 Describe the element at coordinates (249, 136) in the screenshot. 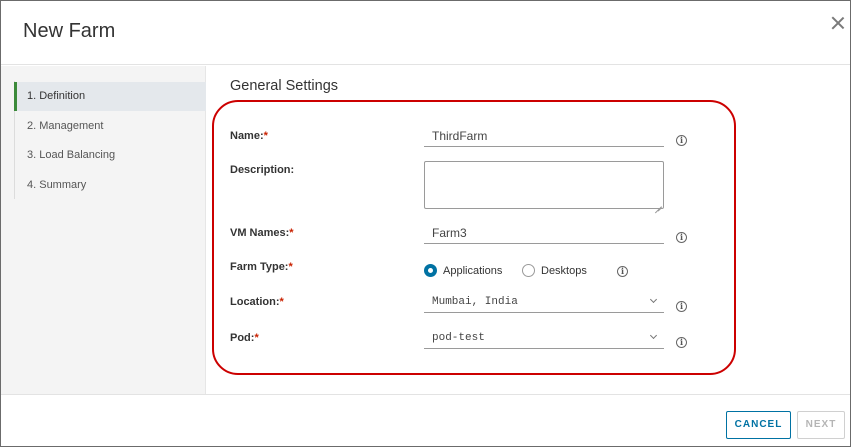

I see `name-label: Name:*` at that location.